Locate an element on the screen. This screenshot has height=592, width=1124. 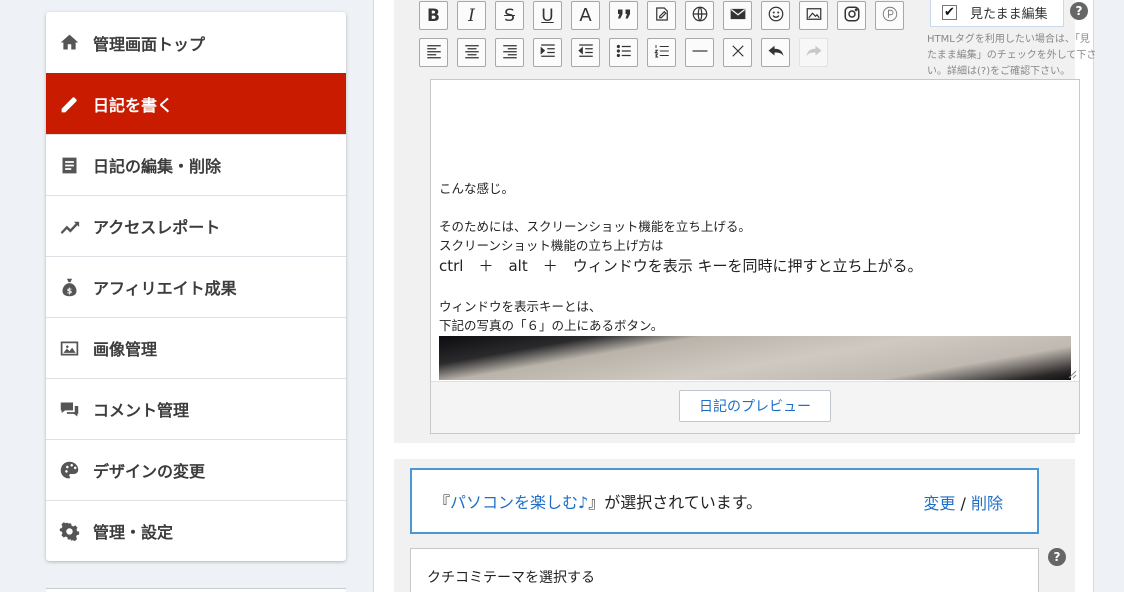
mail-button is located at coordinates (737, 15).